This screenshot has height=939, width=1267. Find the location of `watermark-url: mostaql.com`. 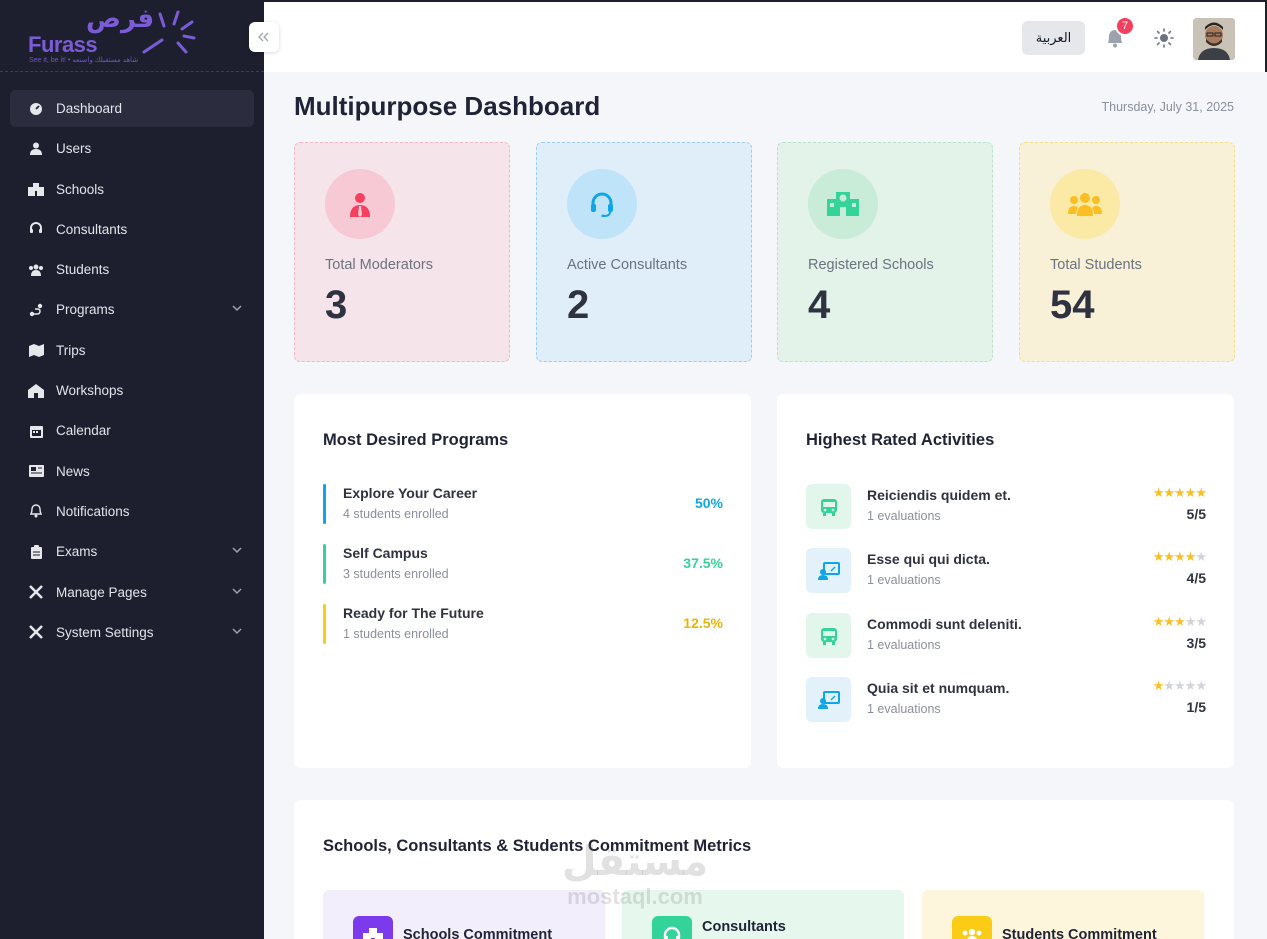

watermark-url: mostaql.com is located at coordinates (635, 896).